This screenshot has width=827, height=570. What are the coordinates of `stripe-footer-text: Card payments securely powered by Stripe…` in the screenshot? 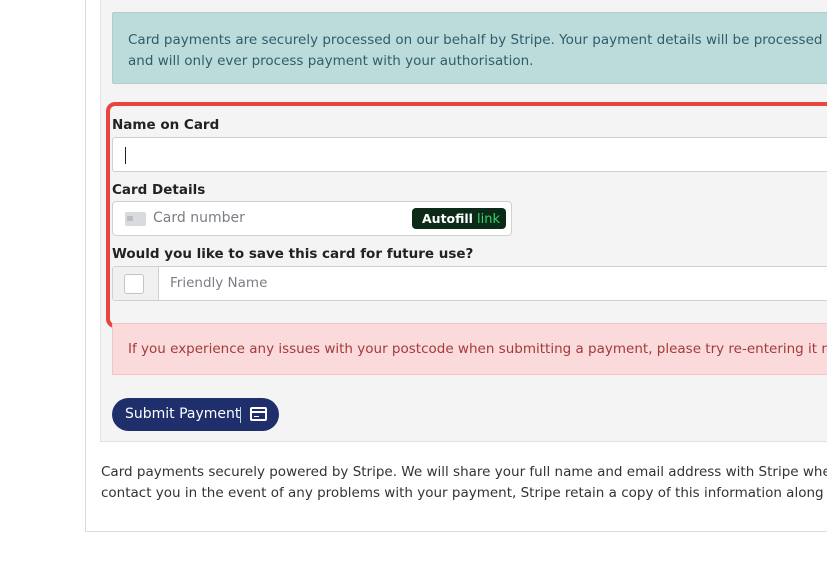 It's located at (464, 483).